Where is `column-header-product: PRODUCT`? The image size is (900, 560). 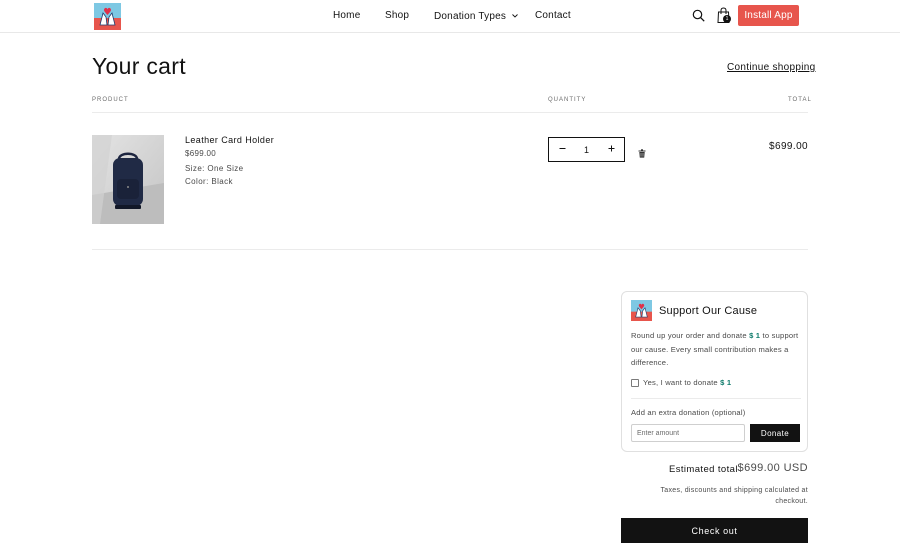
column-header-product: PRODUCT is located at coordinates (110, 100).